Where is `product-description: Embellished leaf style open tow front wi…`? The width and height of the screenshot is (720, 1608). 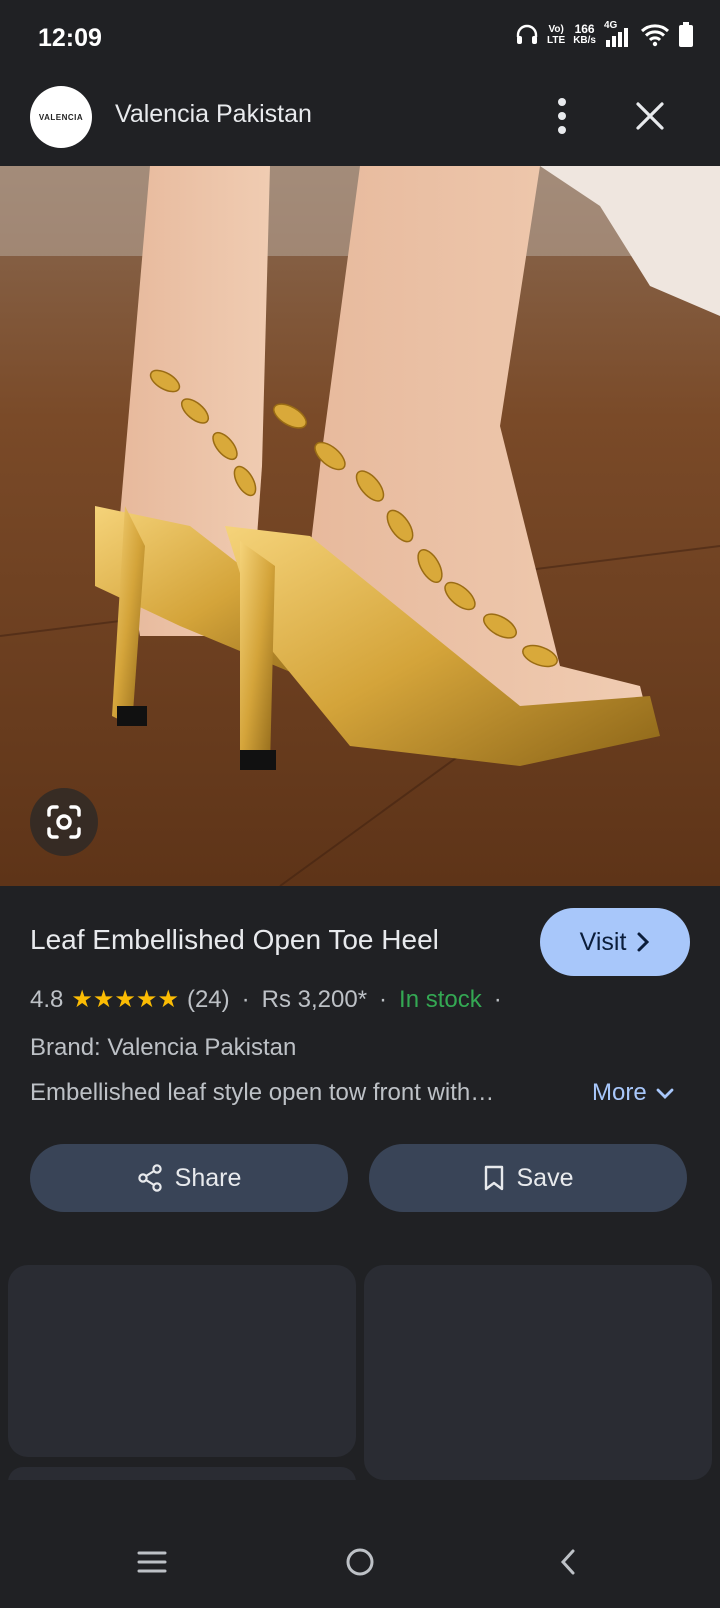
product-description: Embellished leaf style open tow front wi… is located at coordinates (262, 1092).